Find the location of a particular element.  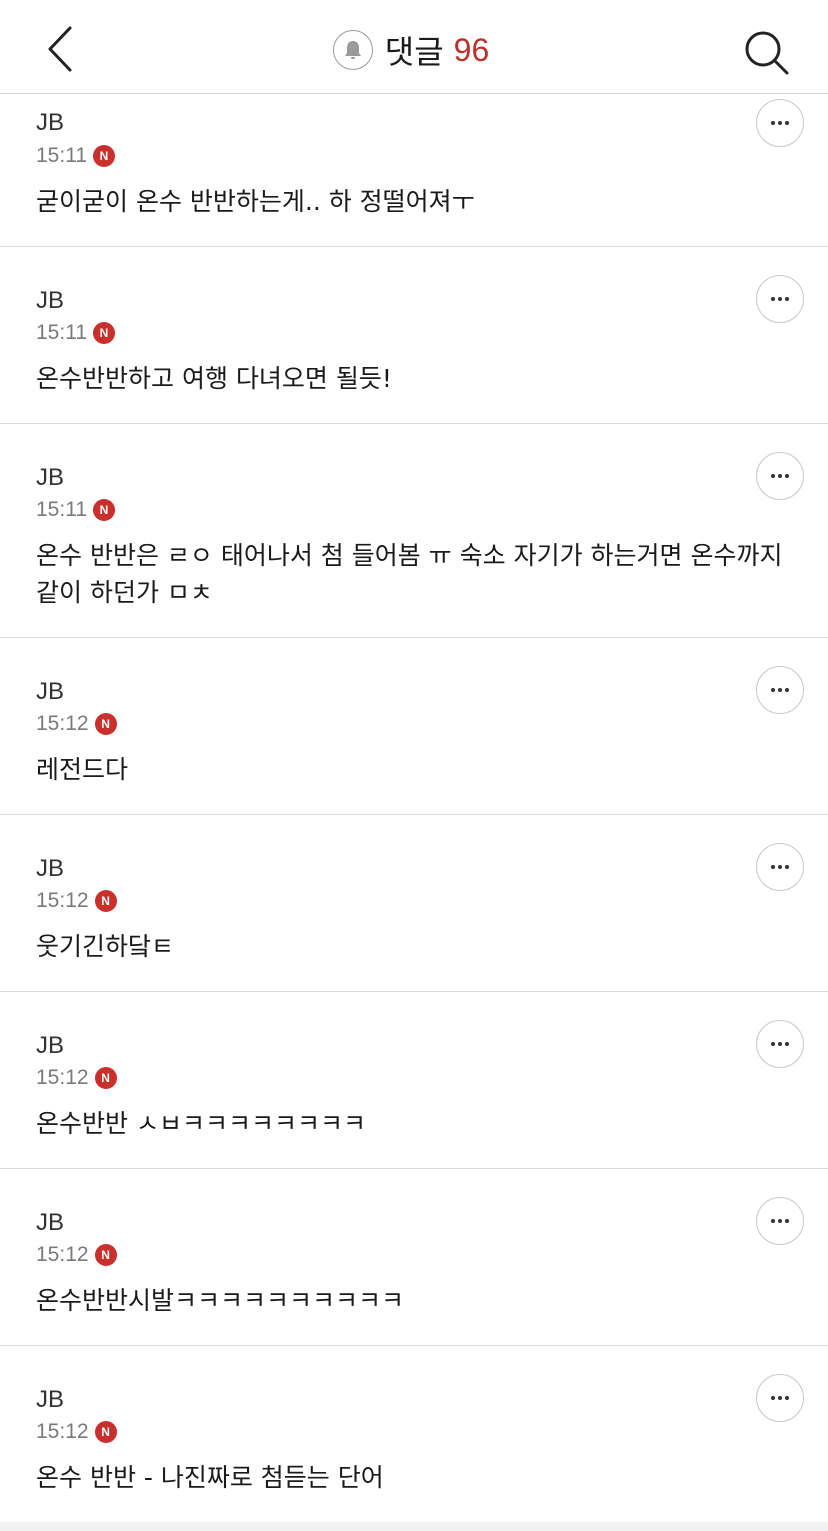

comment-text: 레전드다 is located at coordinates (82, 769).